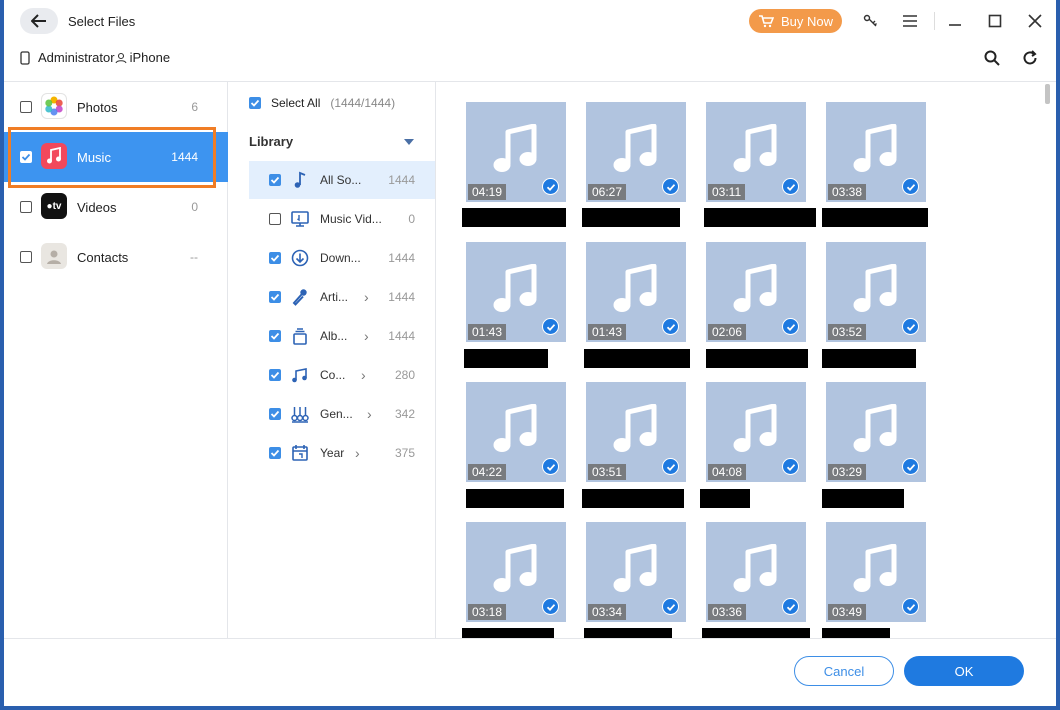  I want to click on key-icon, so click(871, 21).